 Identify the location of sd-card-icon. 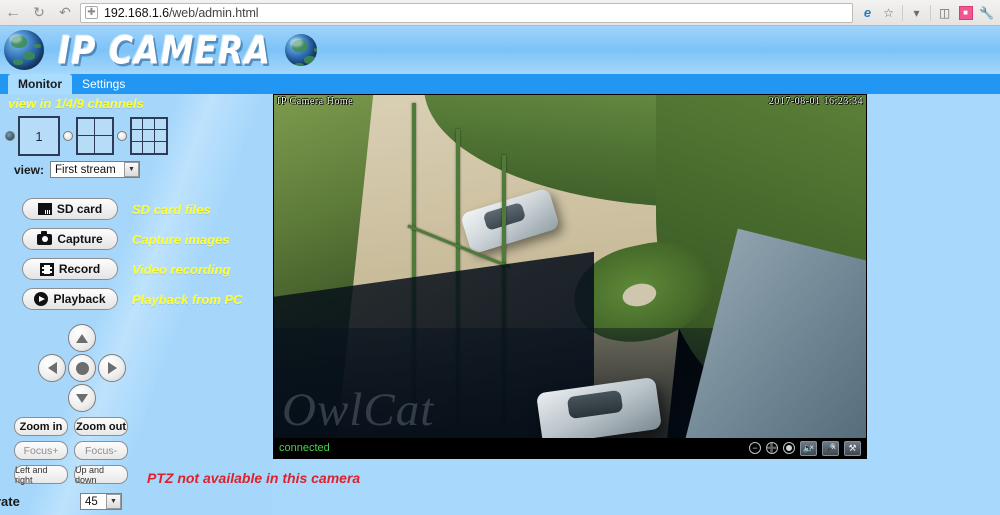
(44, 209).